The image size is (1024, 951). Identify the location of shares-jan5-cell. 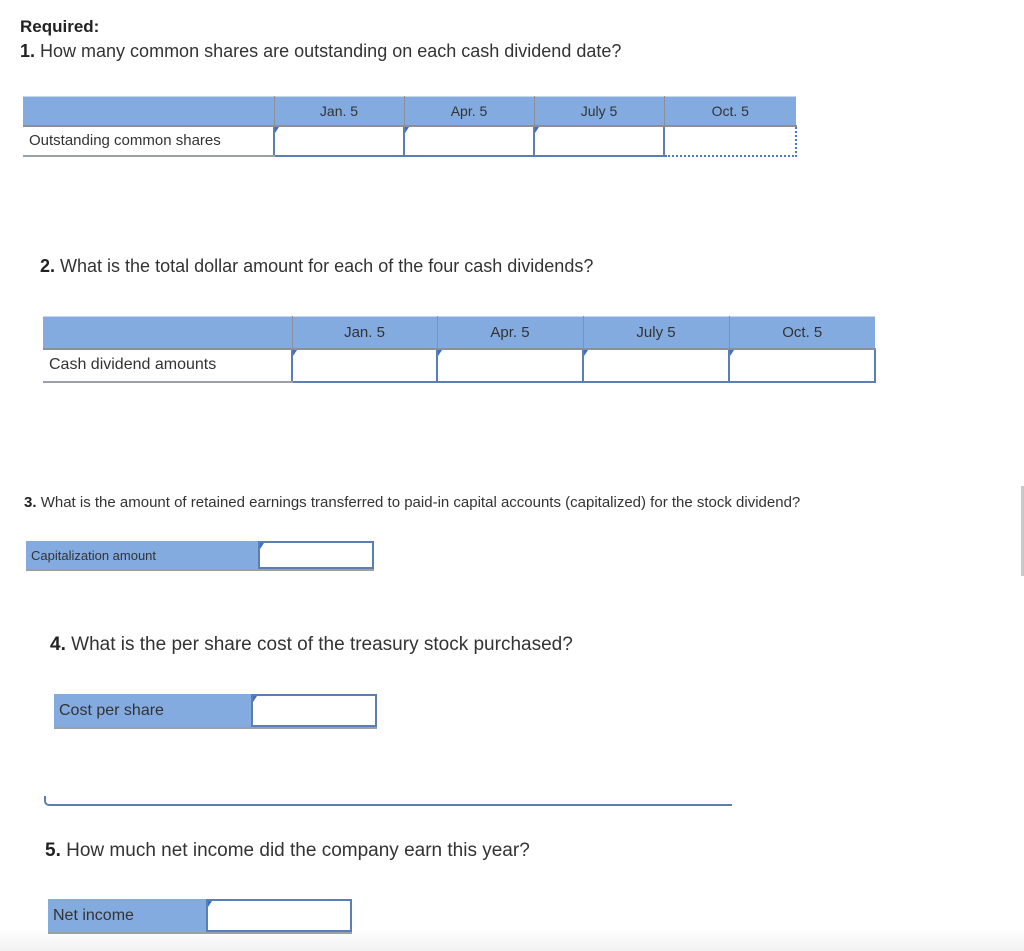
(339, 140).